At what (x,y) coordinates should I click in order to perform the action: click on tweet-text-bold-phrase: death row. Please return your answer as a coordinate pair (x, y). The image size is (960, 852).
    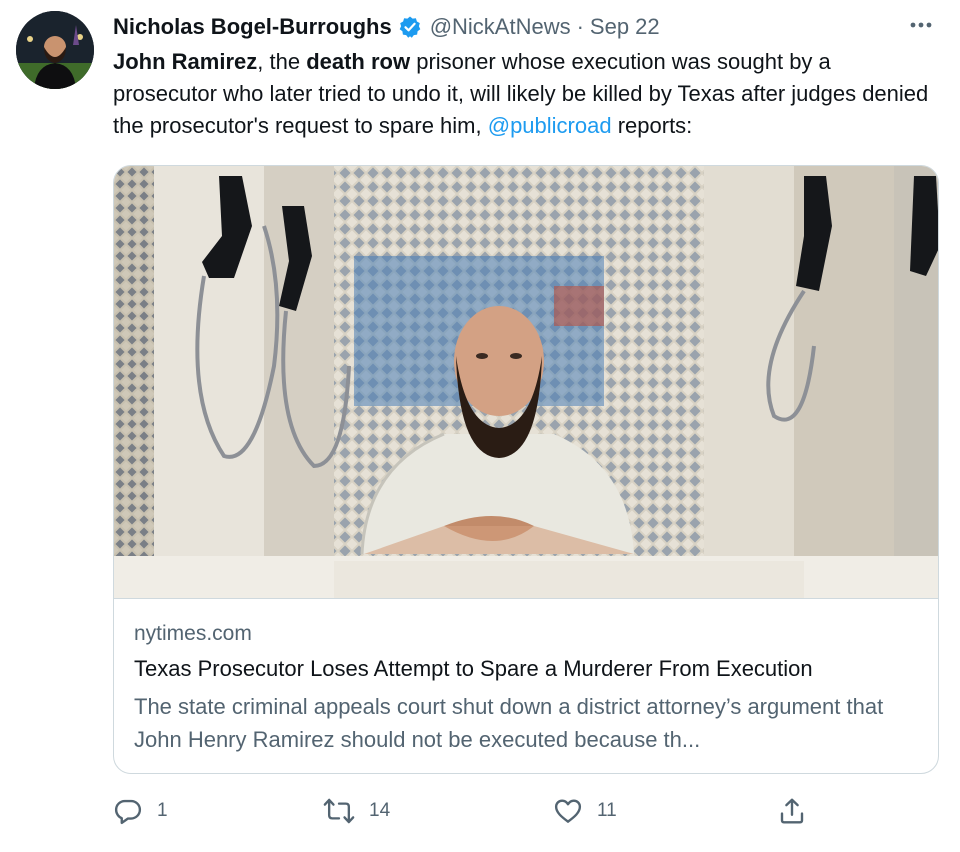
    Looking at the image, I should click on (358, 61).